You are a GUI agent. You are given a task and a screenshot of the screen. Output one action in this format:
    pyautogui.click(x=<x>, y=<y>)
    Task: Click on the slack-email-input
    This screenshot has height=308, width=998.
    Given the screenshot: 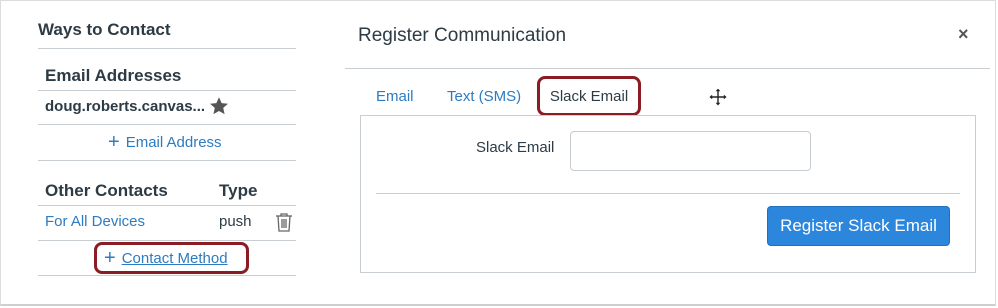 What is the action you would take?
    pyautogui.click(x=690, y=151)
    